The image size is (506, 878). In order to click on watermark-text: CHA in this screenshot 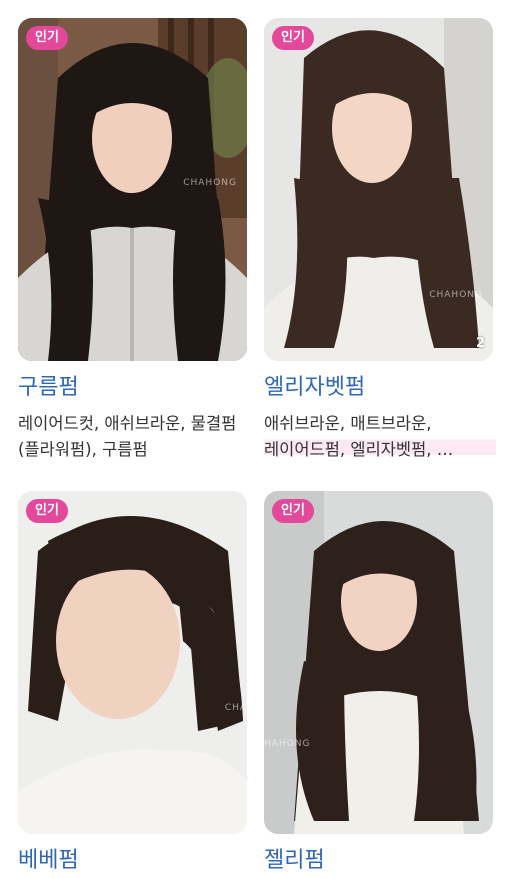, I will do `click(235, 708)`.